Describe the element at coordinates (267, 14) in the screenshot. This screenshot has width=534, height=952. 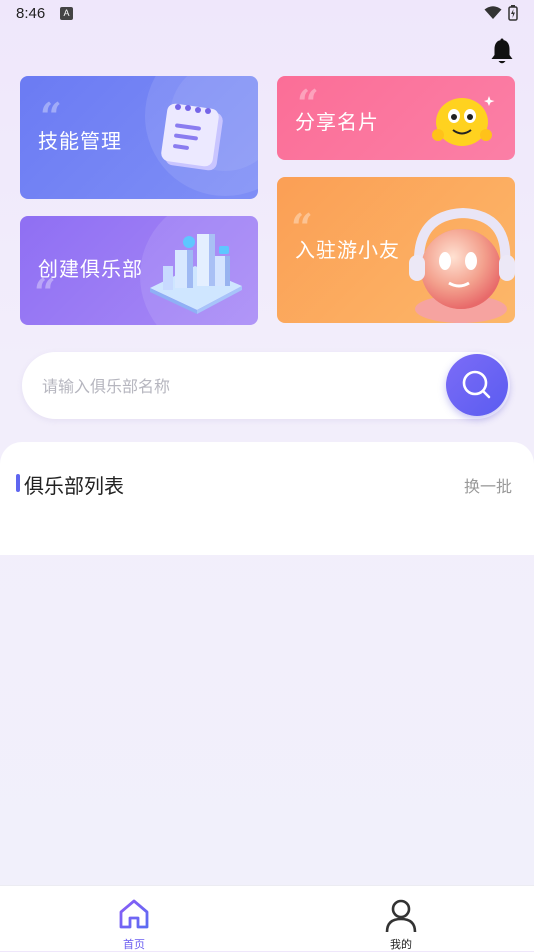
I see `status-bar: 8:46 A` at that location.